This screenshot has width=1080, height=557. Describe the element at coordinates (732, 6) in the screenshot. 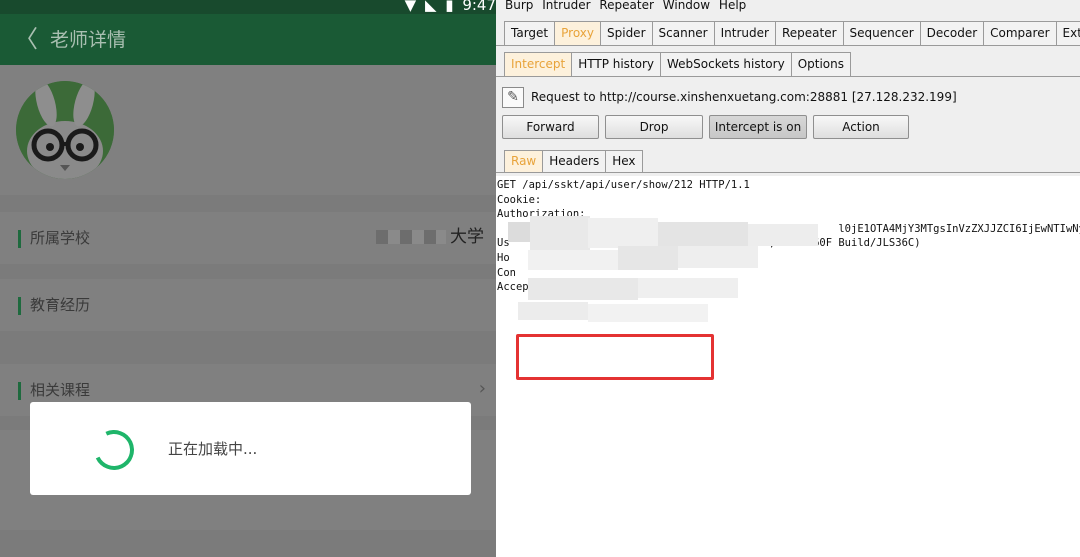

I see `menu-help: Help` at that location.